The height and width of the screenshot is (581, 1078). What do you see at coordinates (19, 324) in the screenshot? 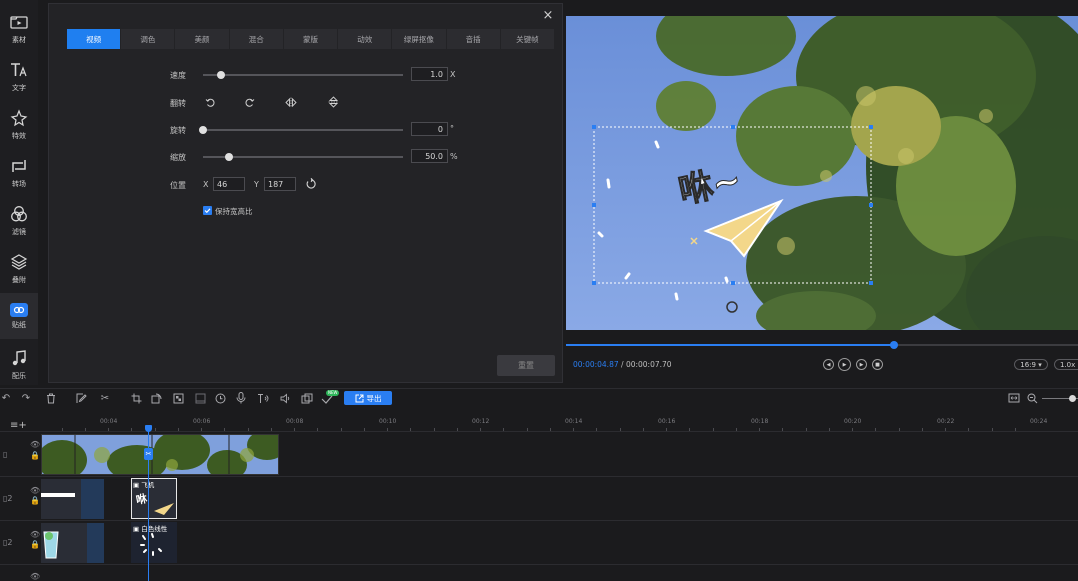
I see `sidebar-item-label: 贴纸` at bounding box center [19, 324].